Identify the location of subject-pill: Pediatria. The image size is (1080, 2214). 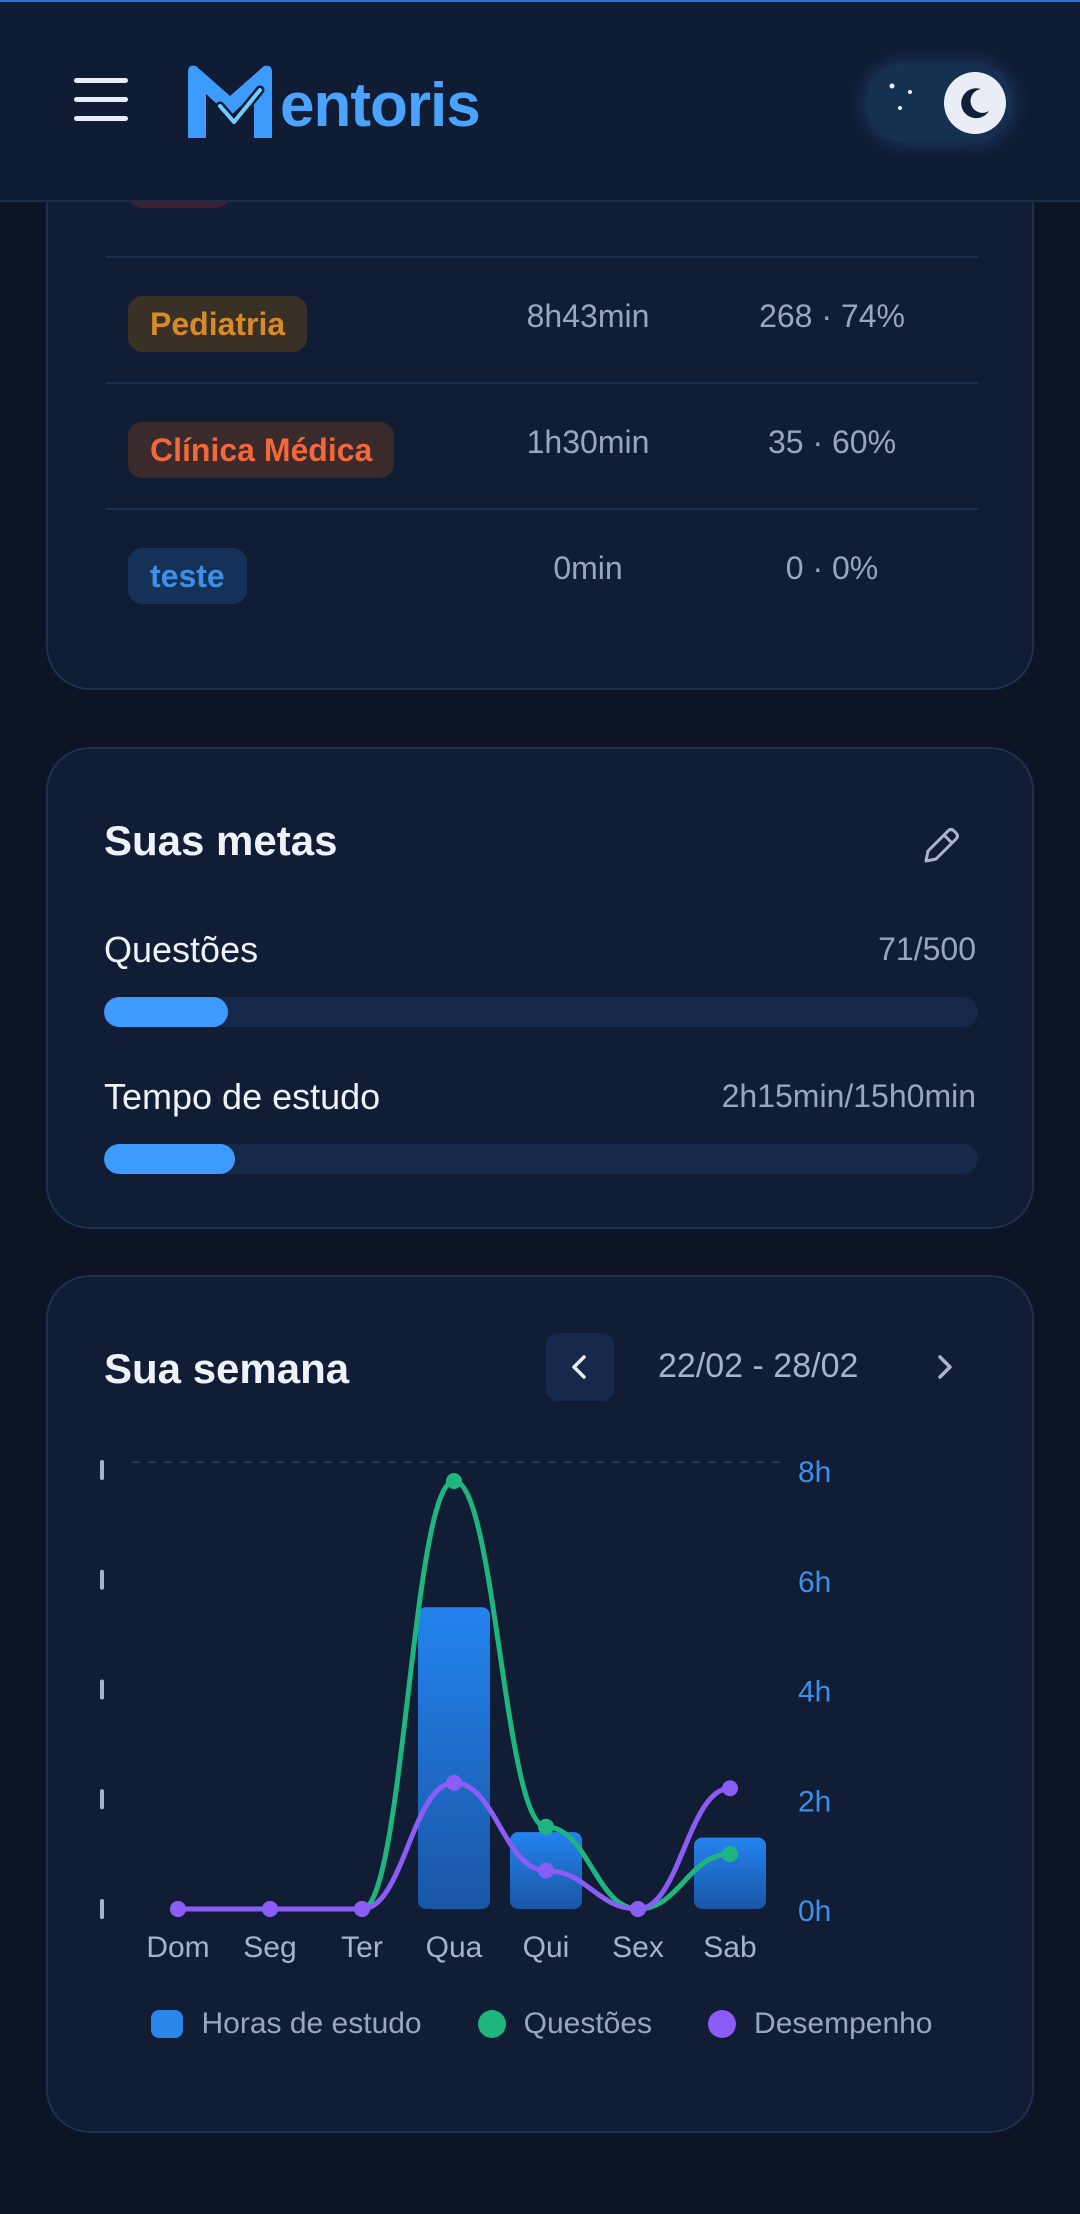
(218, 324).